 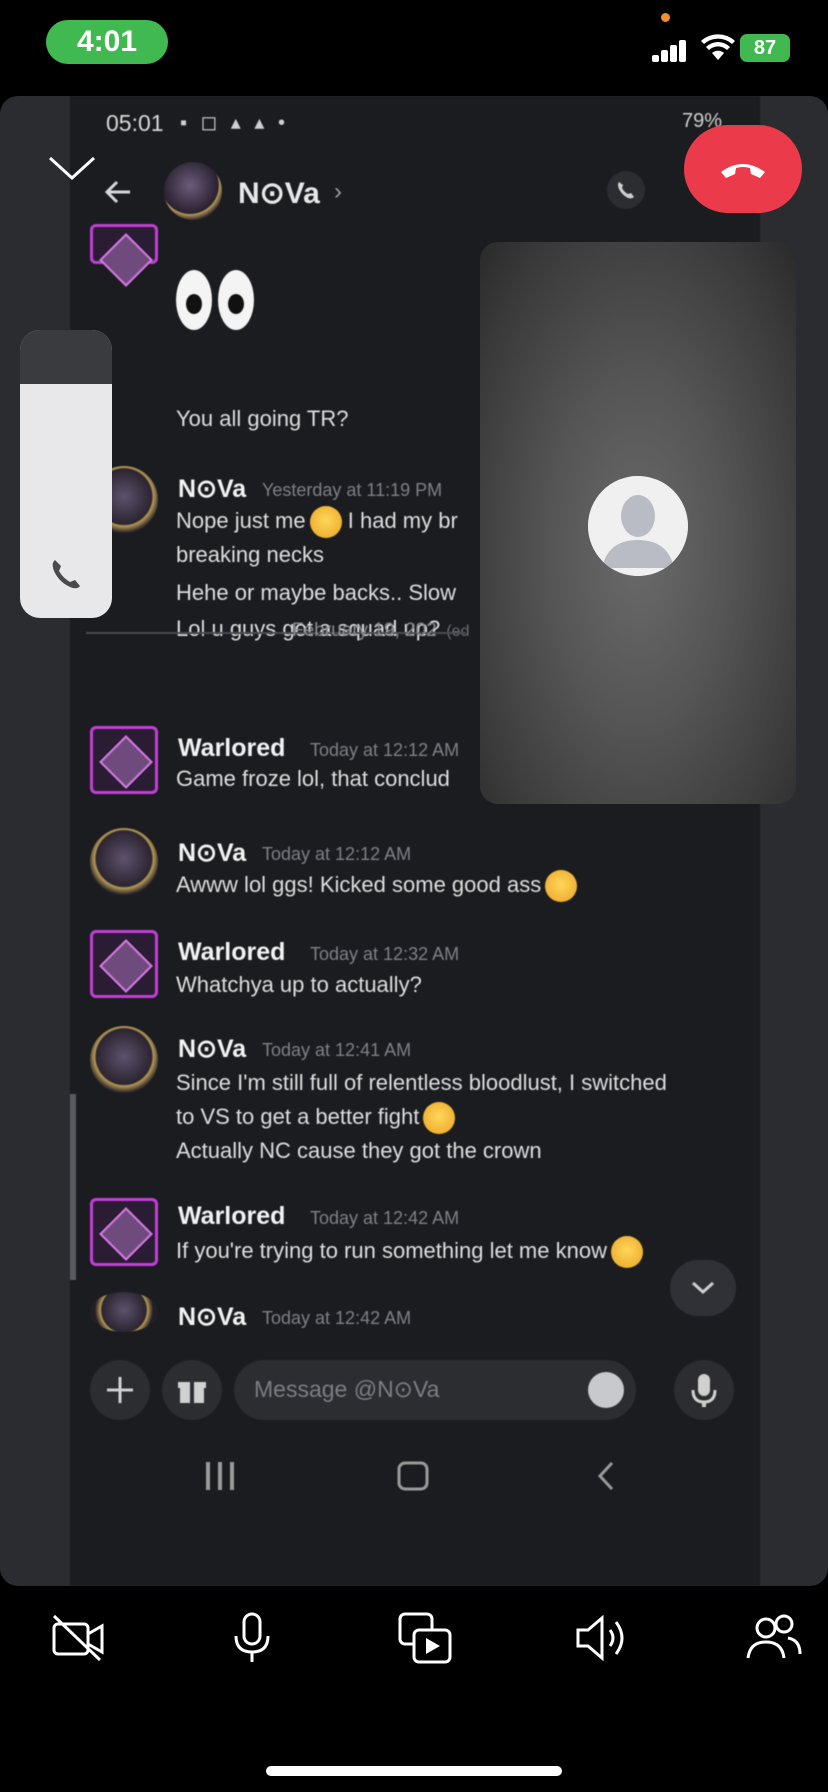 I want to click on battery-indicator: 87, so click(x=765, y=48).